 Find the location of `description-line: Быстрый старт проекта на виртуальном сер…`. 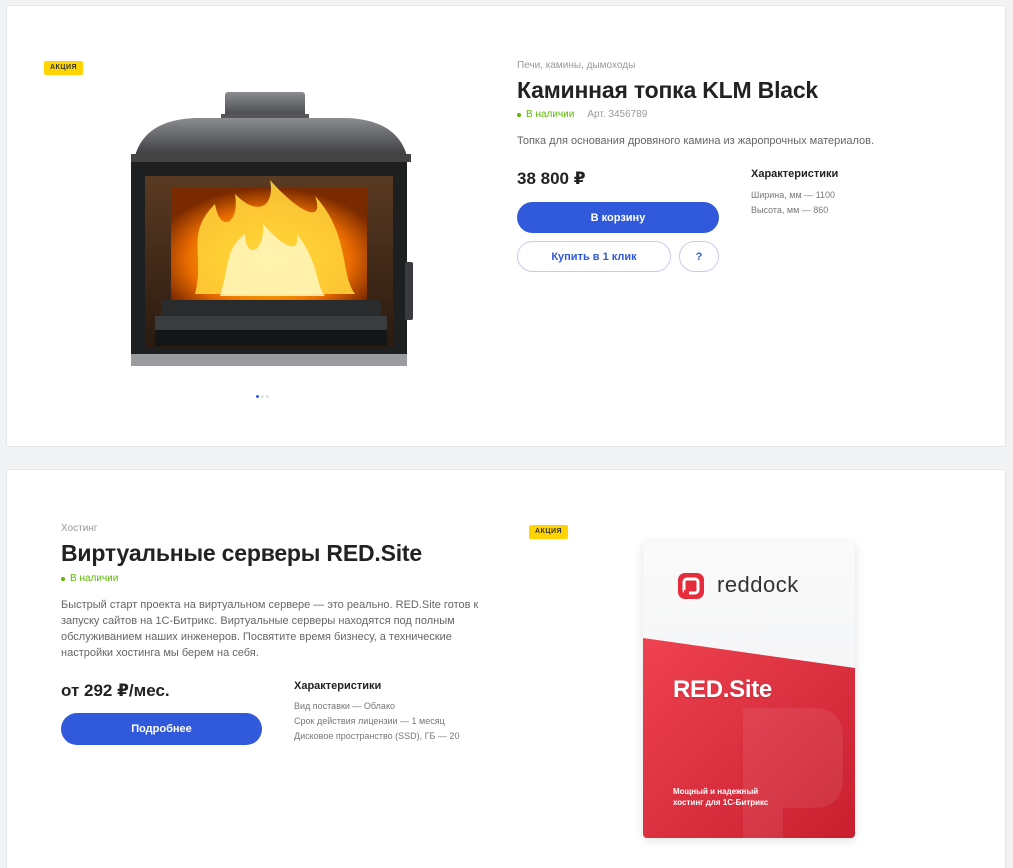

description-line: Быстрый старт проекта на виртуальном сер… is located at coordinates (270, 605).